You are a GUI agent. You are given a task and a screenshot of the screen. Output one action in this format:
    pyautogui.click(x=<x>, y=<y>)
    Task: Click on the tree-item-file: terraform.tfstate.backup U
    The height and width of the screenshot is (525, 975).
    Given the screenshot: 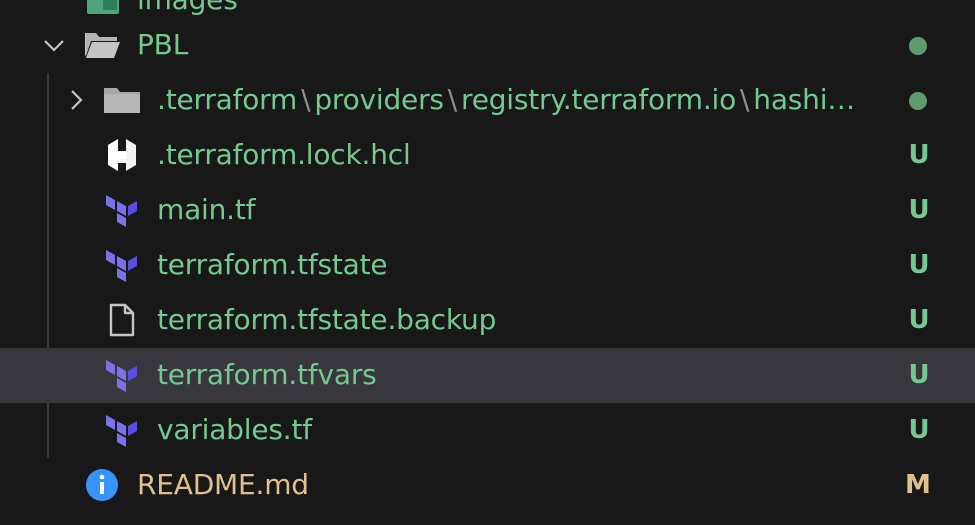 What is the action you would take?
    pyautogui.click(x=487, y=320)
    